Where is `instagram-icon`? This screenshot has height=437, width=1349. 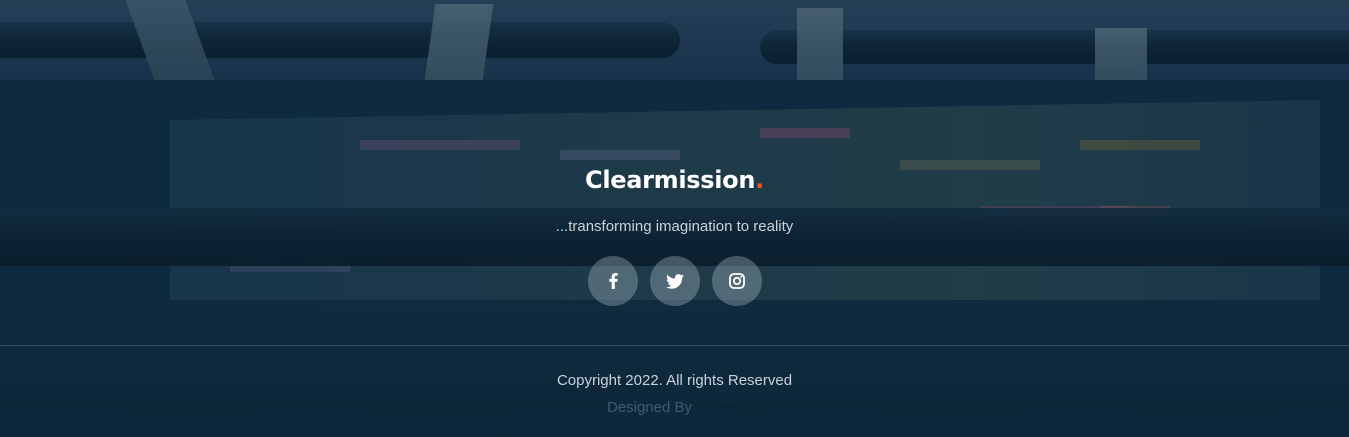
instagram-icon is located at coordinates (737, 281).